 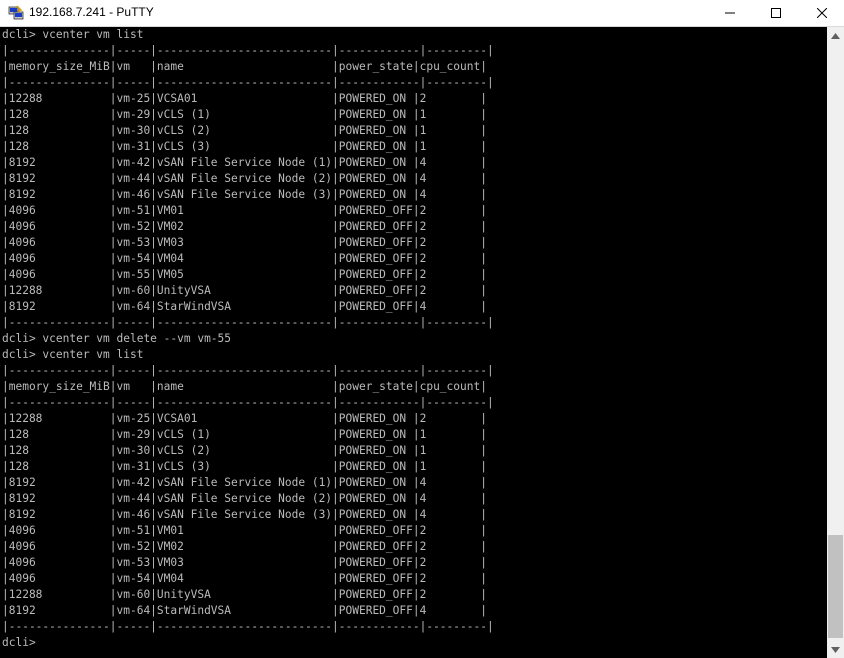 I want to click on putty-icon, so click(x=16, y=13).